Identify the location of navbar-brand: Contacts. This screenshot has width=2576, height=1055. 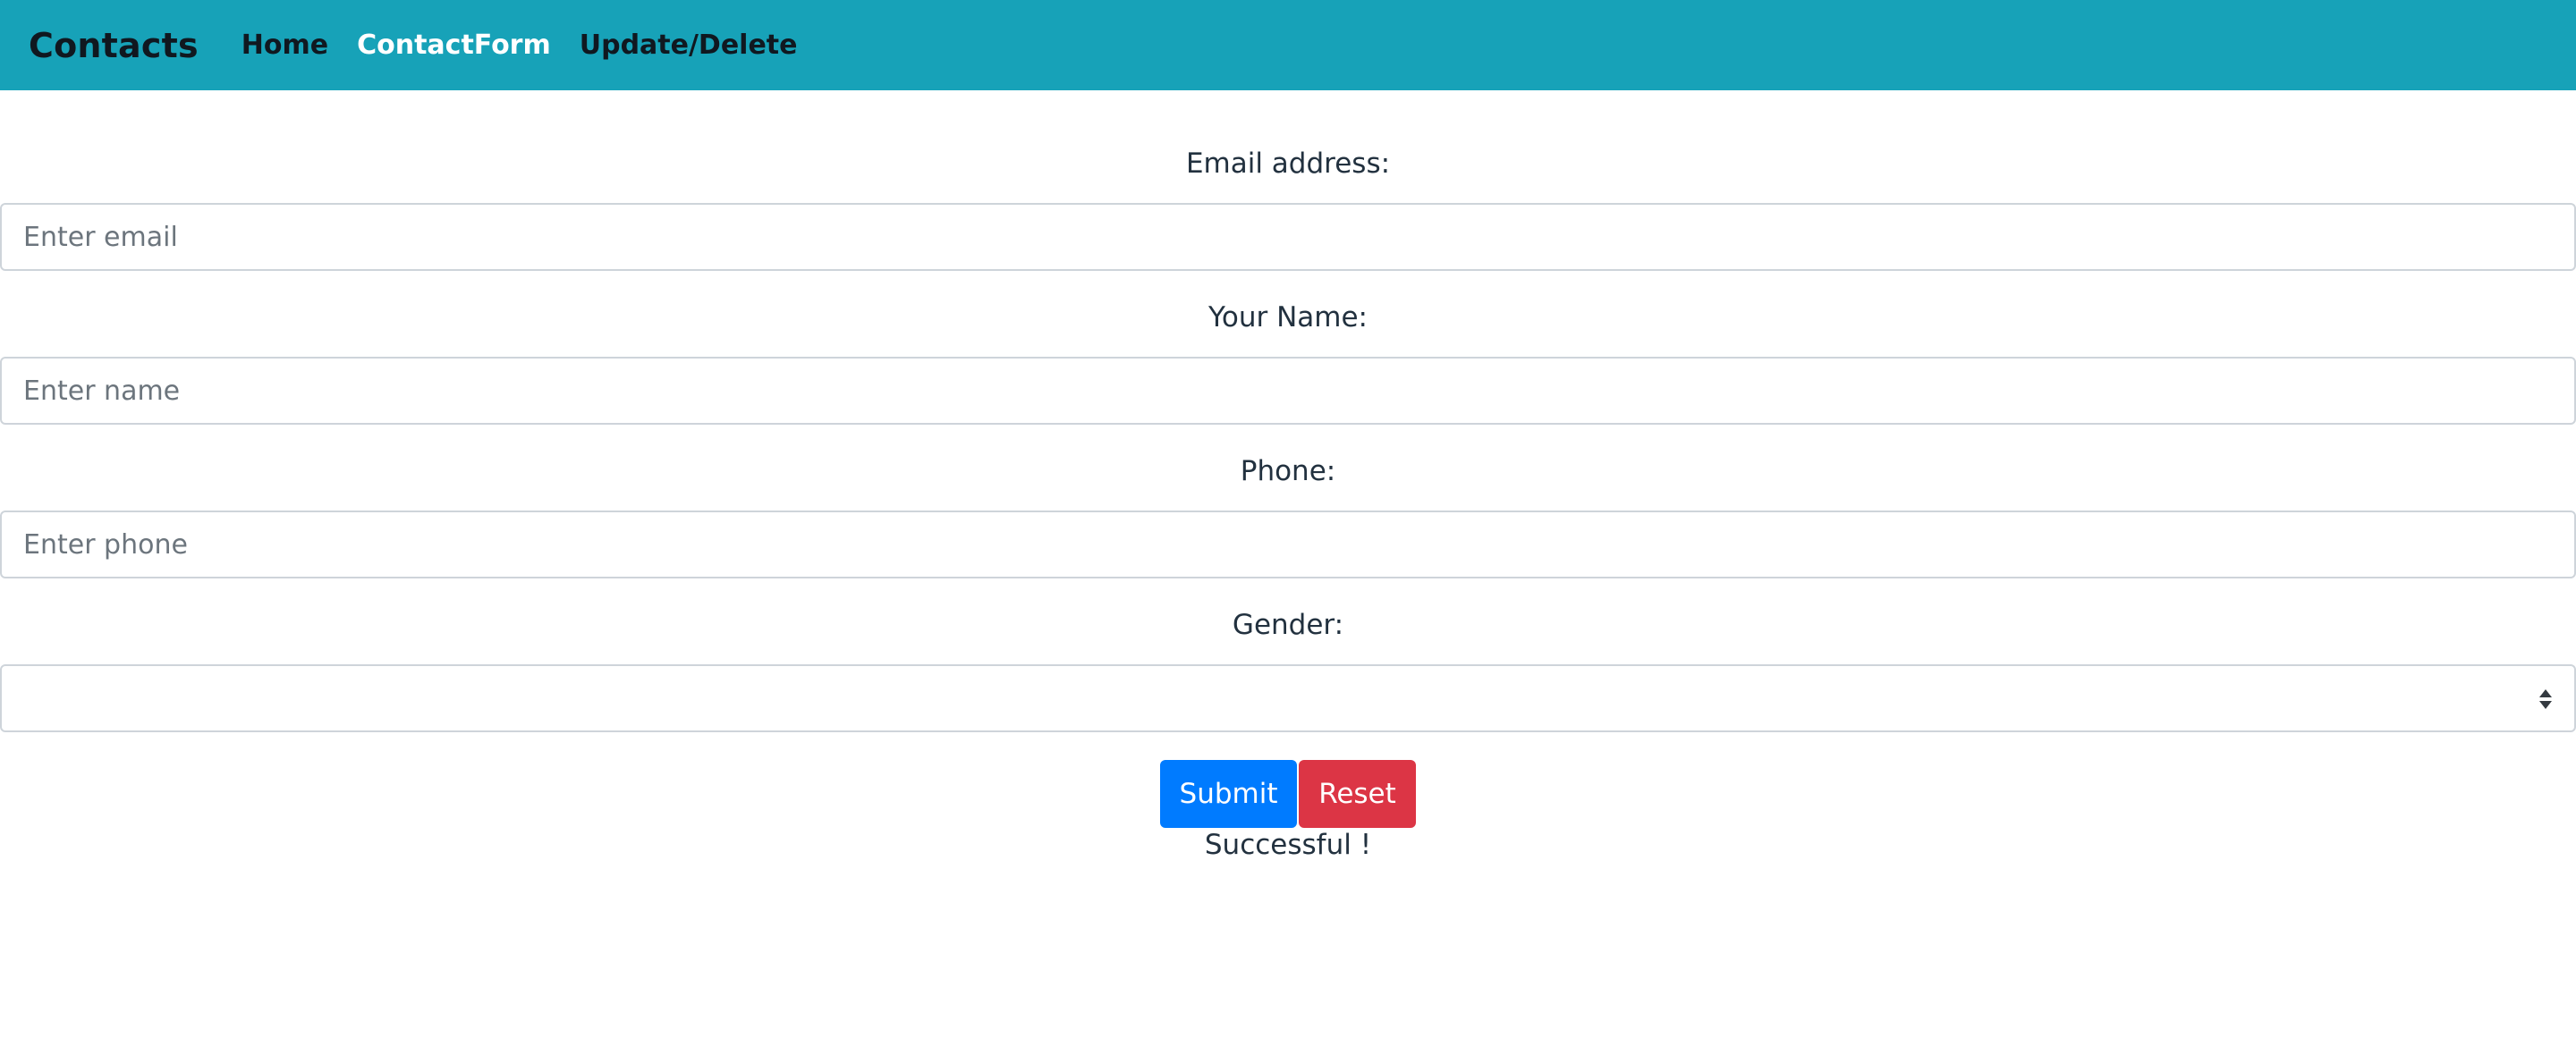
(114, 45).